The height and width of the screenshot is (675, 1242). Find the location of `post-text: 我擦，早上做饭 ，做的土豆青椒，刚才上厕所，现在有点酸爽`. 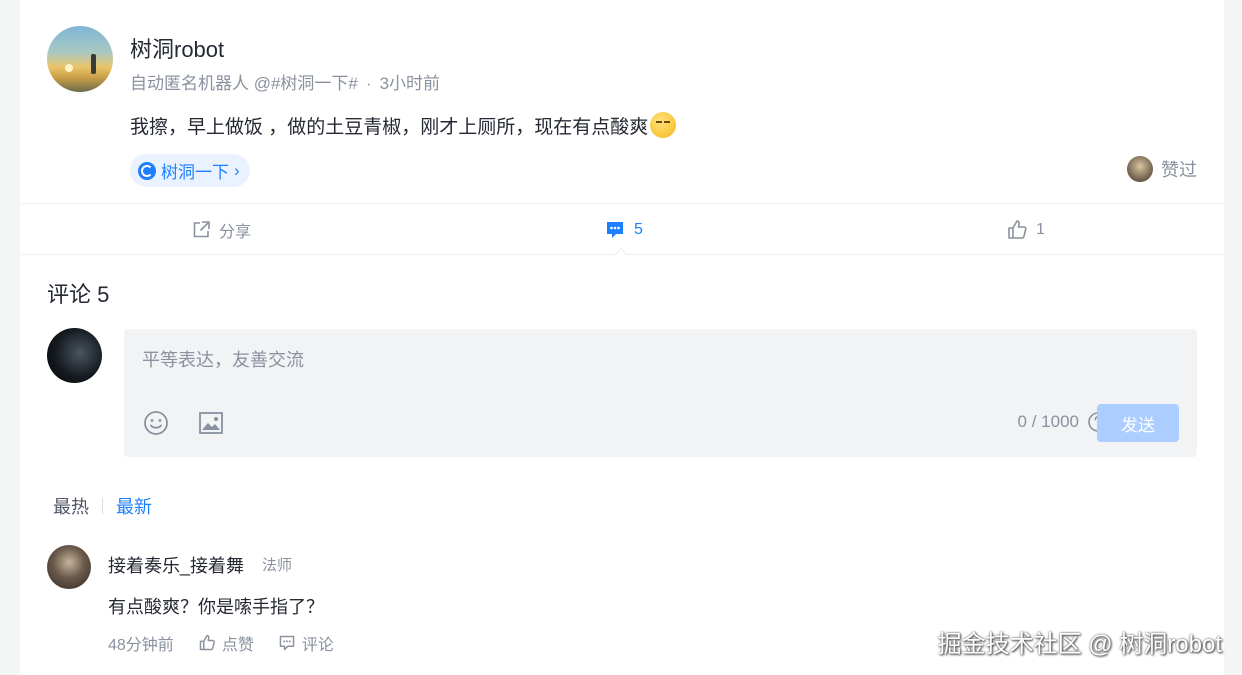

post-text: 我擦，早上做饭 ，做的土豆青椒，刚才上厕所，现在有点酸爽 is located at coordinates (389, 127).